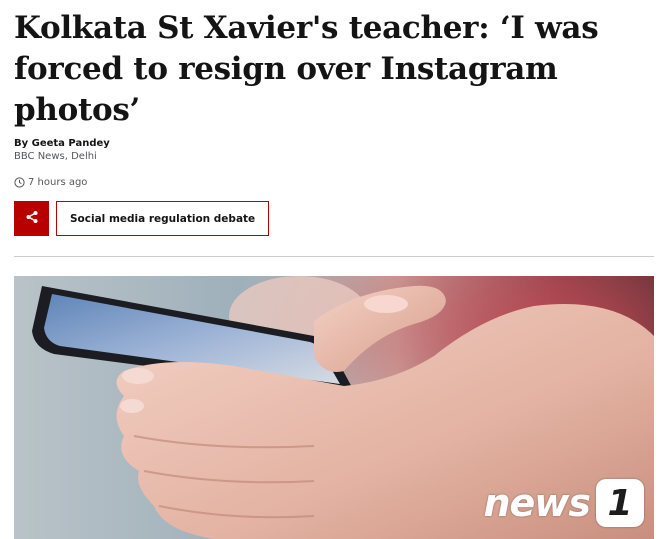 This screenshot has width=667, height=539. I want to click on share-button, so click(31, 218).